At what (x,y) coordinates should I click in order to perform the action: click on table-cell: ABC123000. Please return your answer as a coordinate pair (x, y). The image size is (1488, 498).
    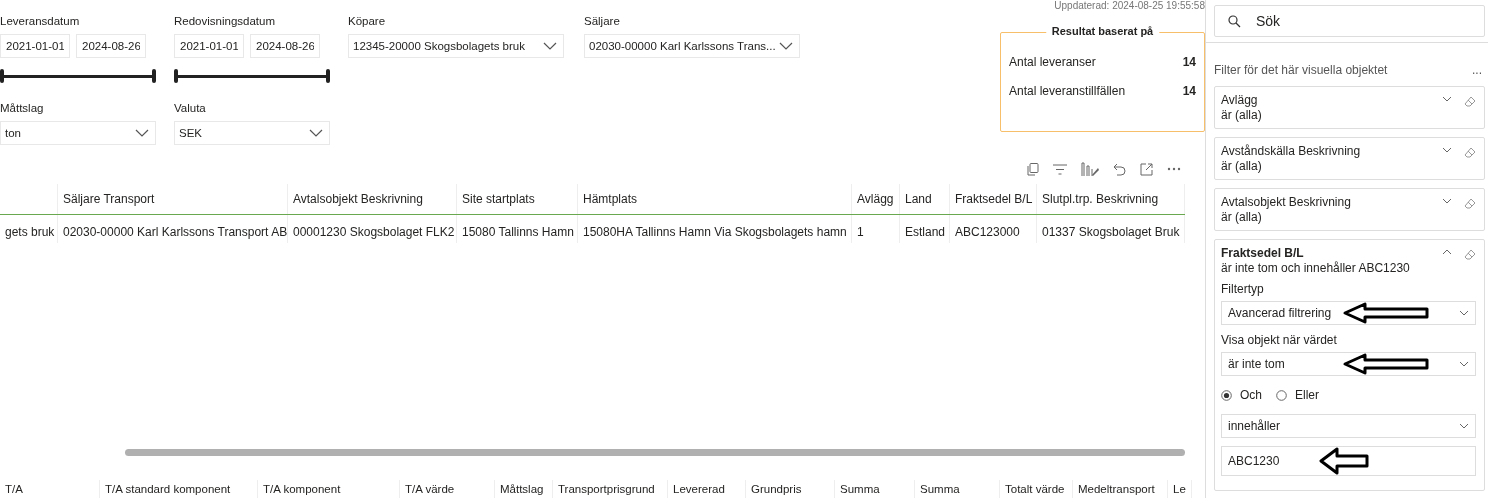
    Looking at the image, I should click on (993, 229).